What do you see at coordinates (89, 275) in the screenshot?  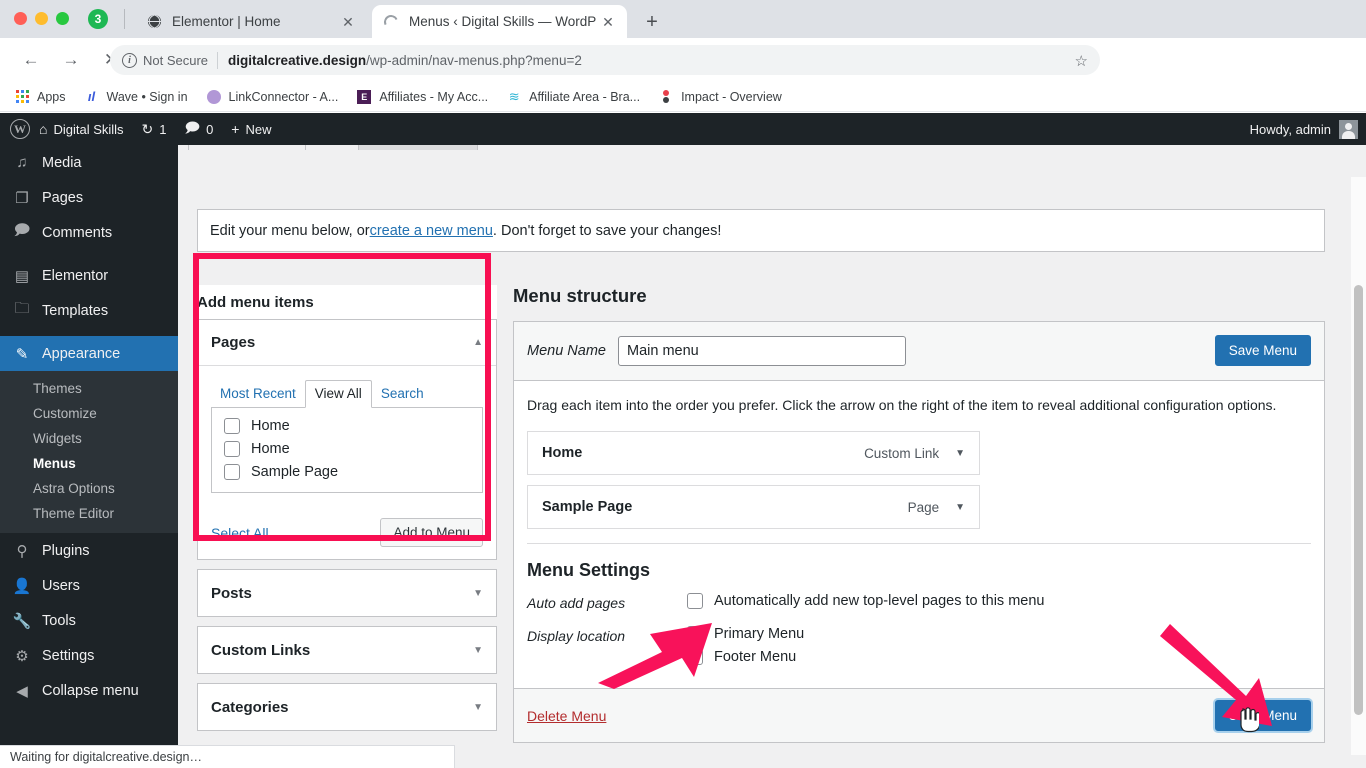 I see `sidebar-item-elementor: ▤ Elementor` at bounding box center [89, 275].